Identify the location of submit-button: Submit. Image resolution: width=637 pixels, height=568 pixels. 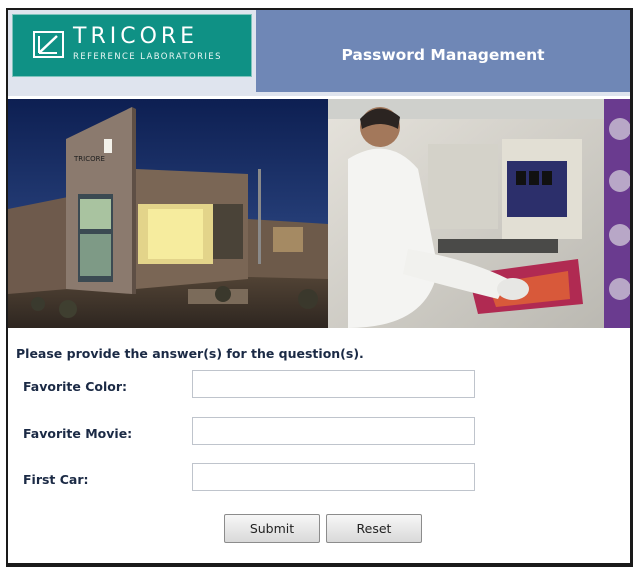
(272, 528).